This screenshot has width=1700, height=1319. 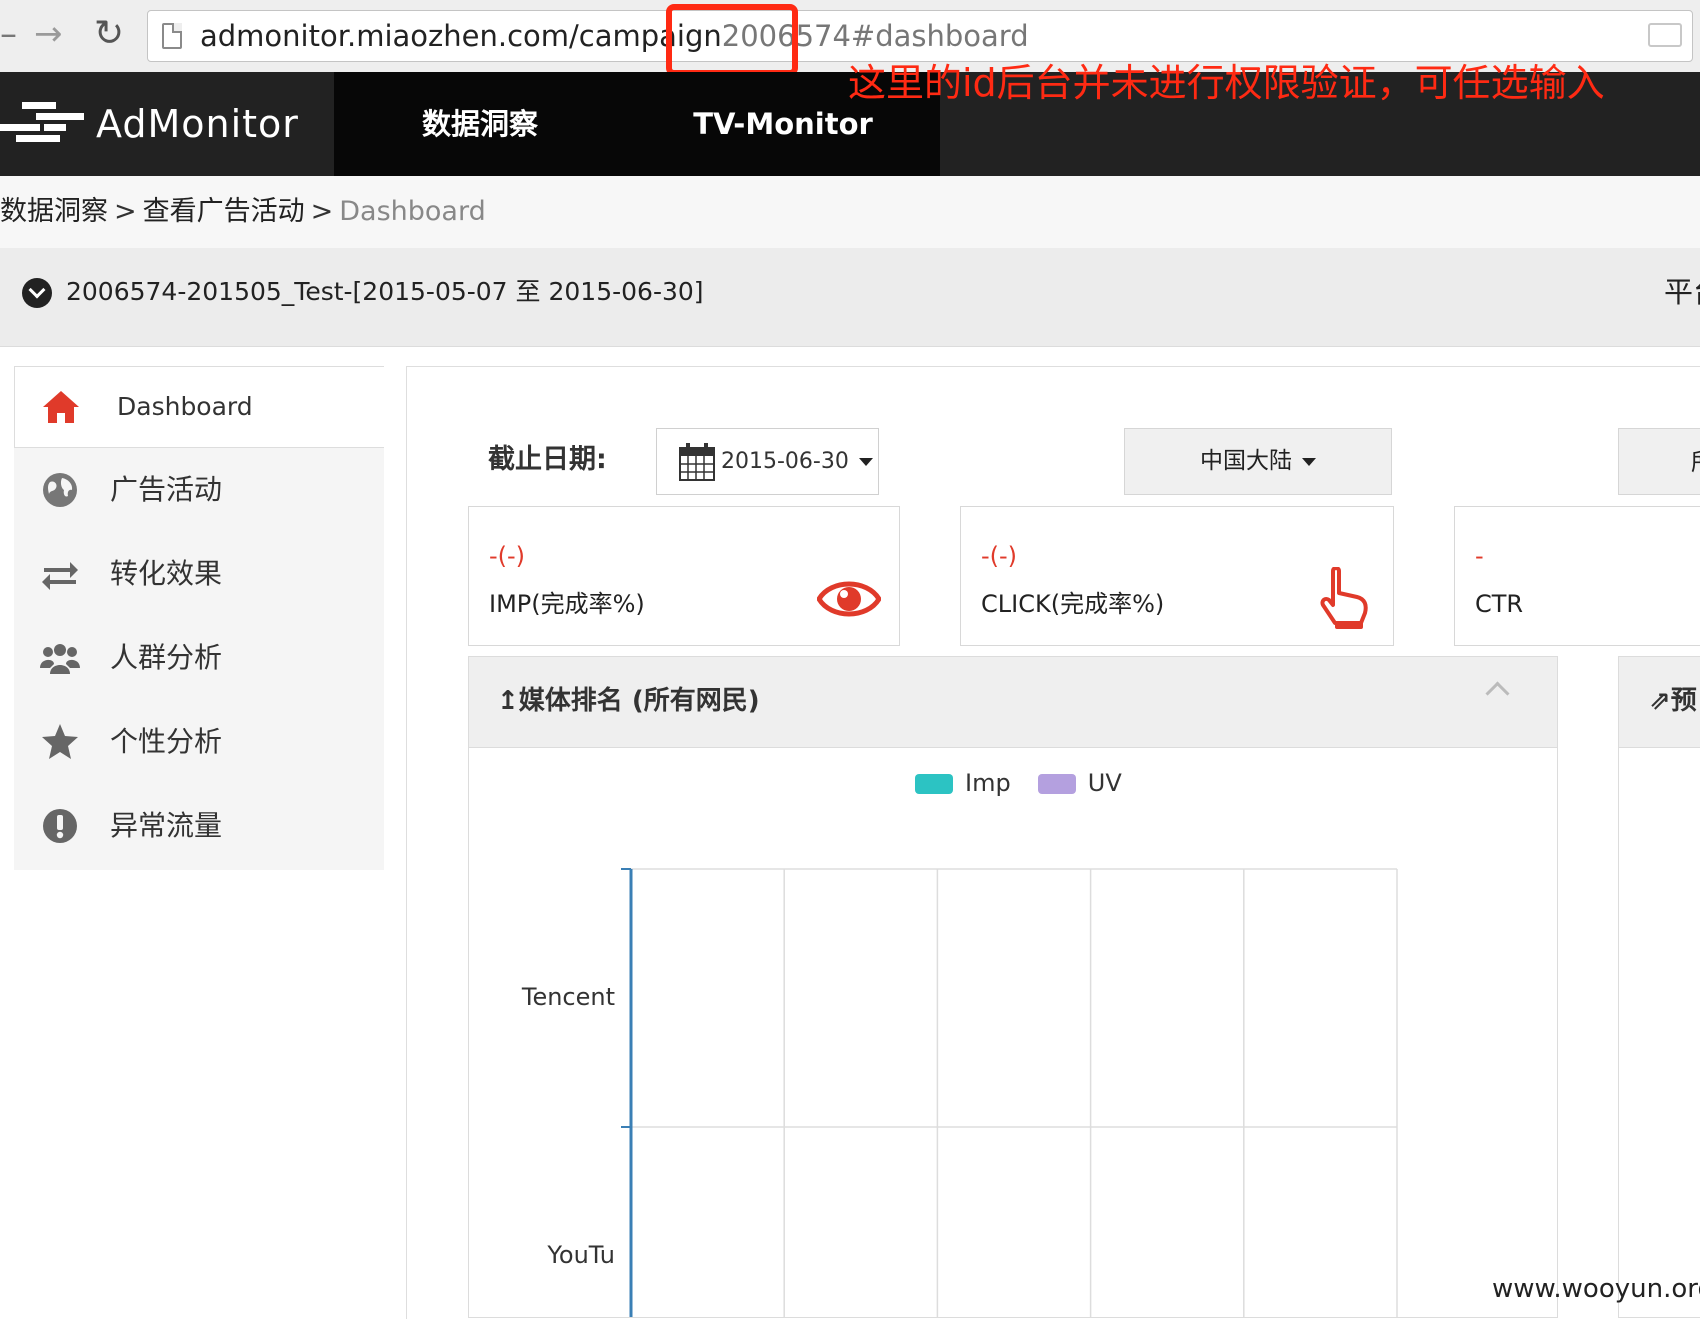 I want to click on category-tick-label: YouTu, so click(x=580, y=1255).